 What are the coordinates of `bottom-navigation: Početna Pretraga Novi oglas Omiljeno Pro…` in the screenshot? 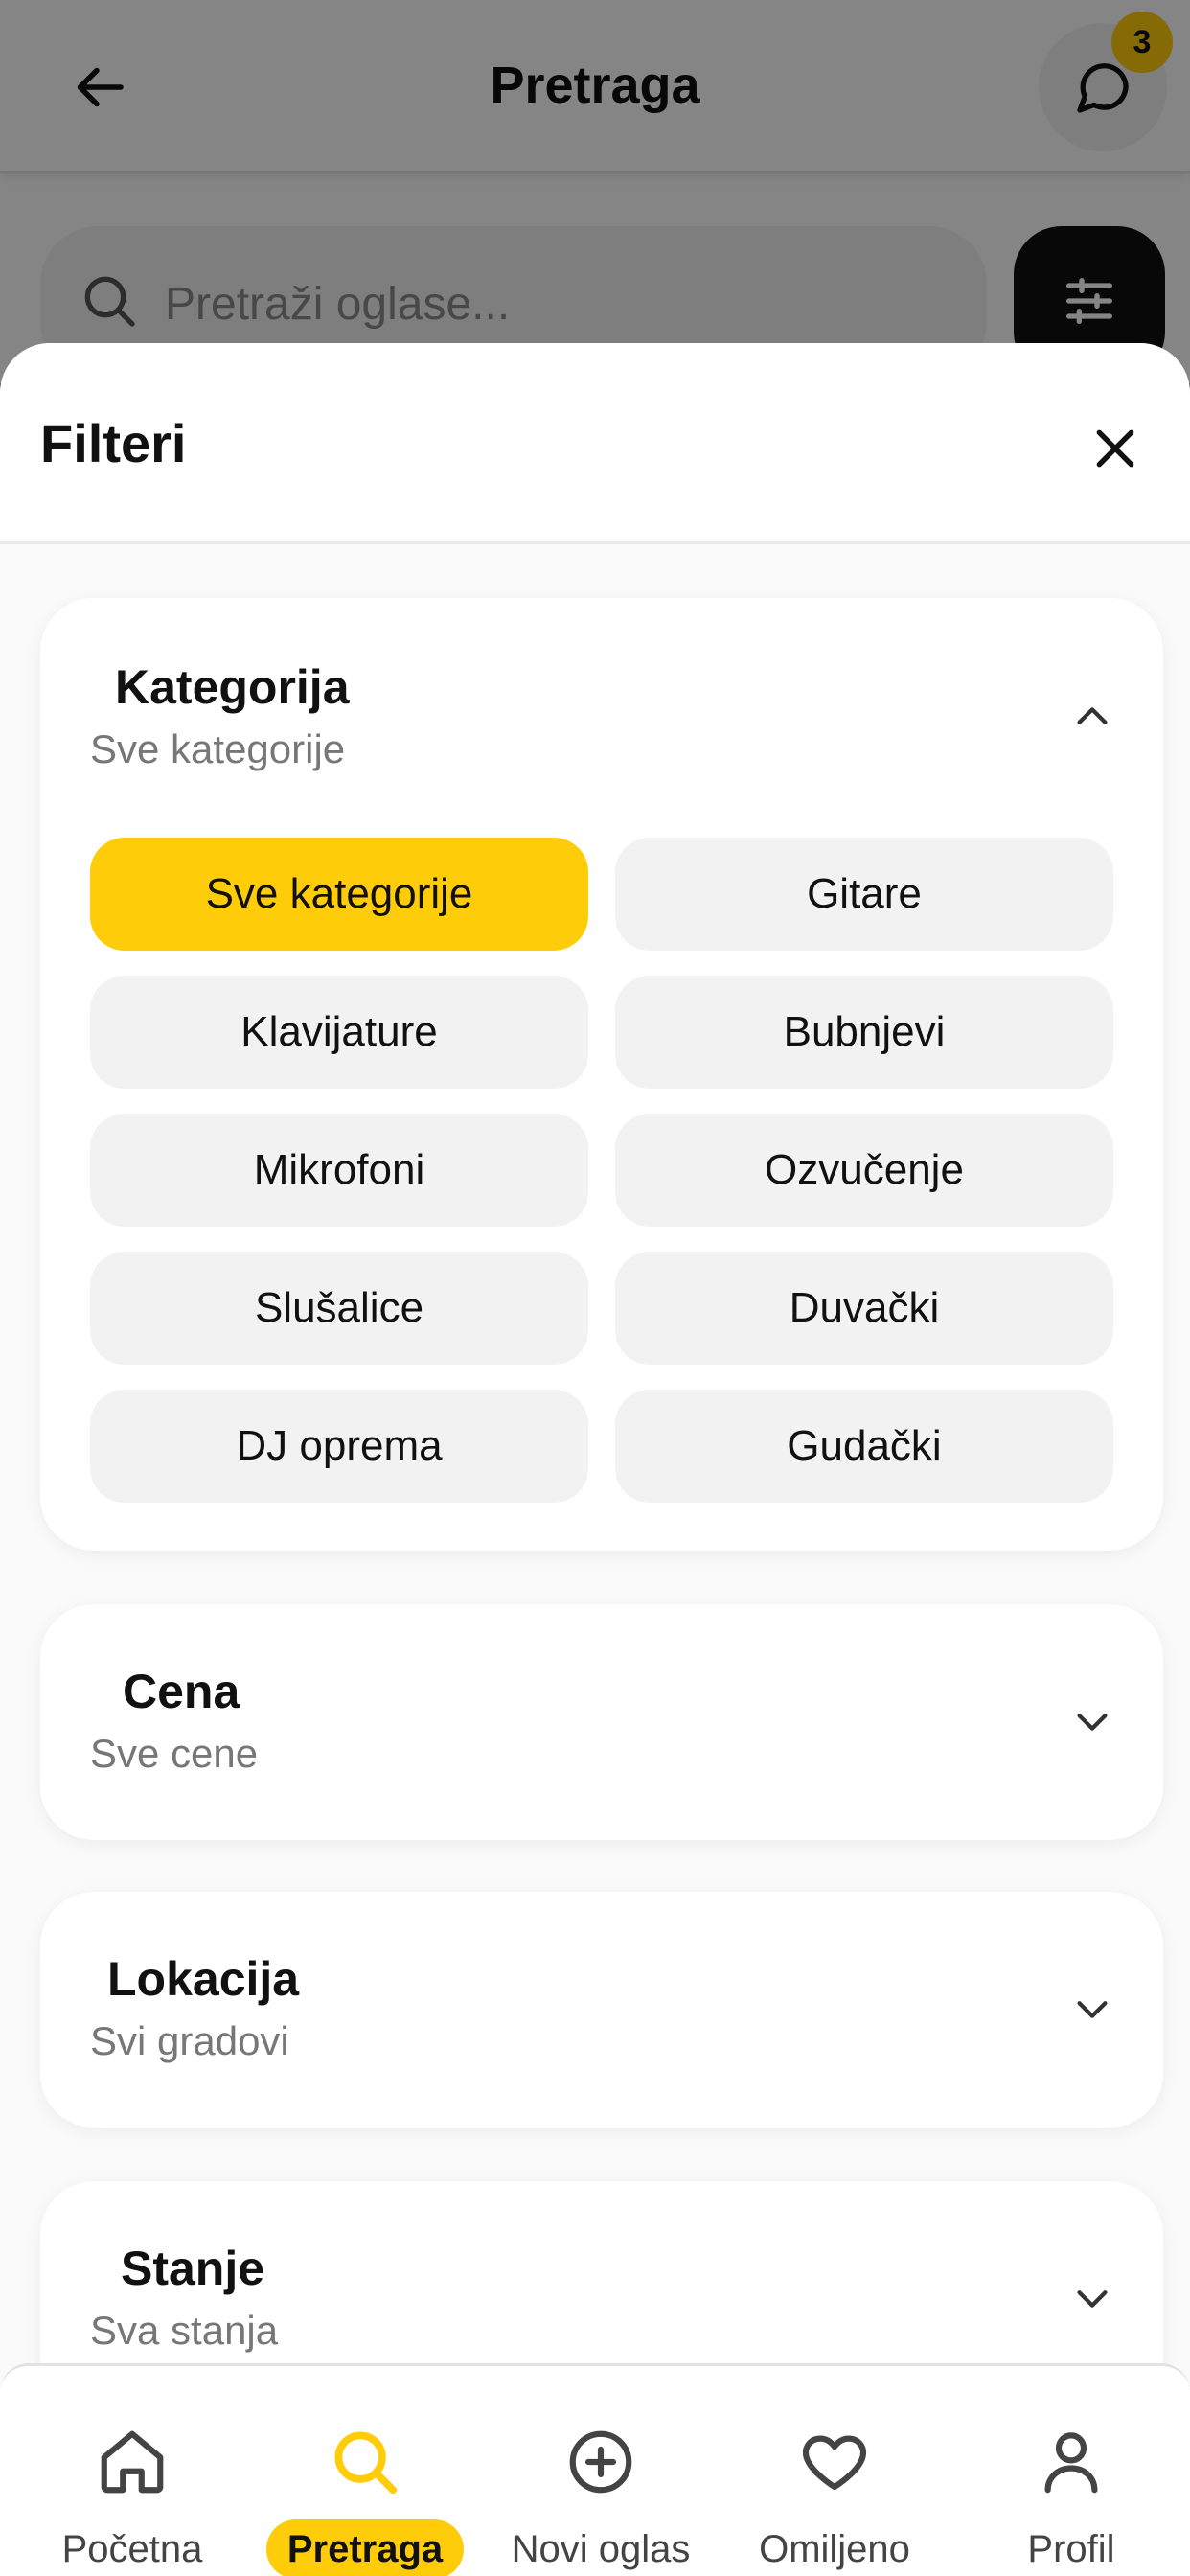 It's located at (595, 2469).